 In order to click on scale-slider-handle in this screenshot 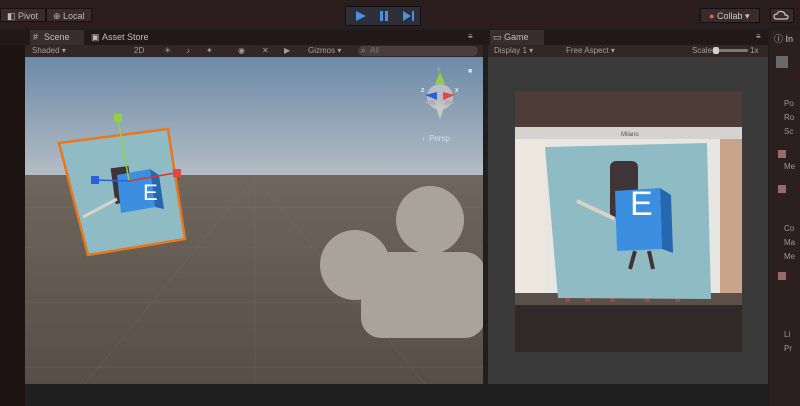, I will do `click(716, 50)`.